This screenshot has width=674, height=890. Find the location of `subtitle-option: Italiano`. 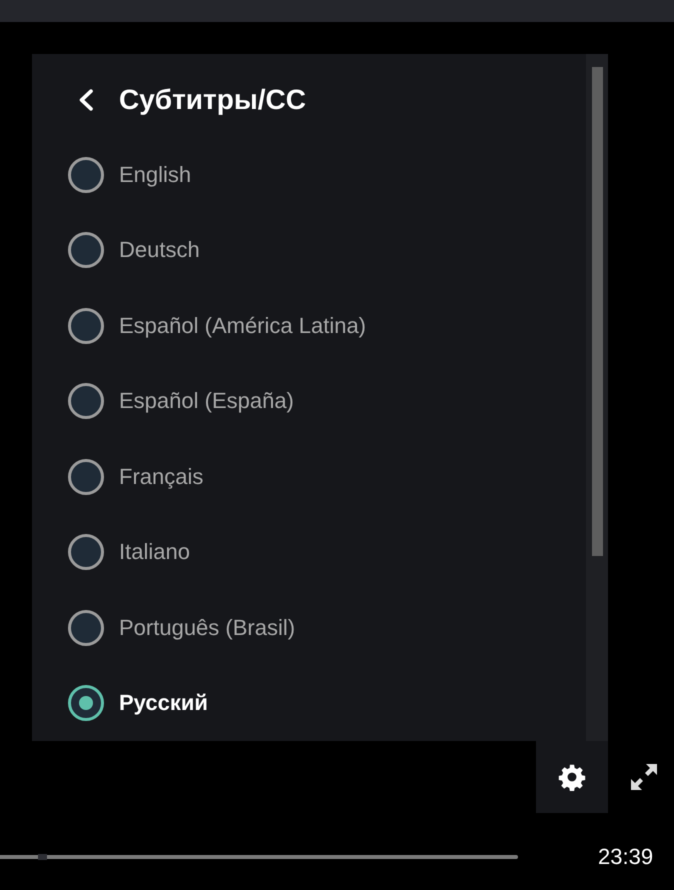

subtitle-option: Italiano is located at coordinates (309, 552).